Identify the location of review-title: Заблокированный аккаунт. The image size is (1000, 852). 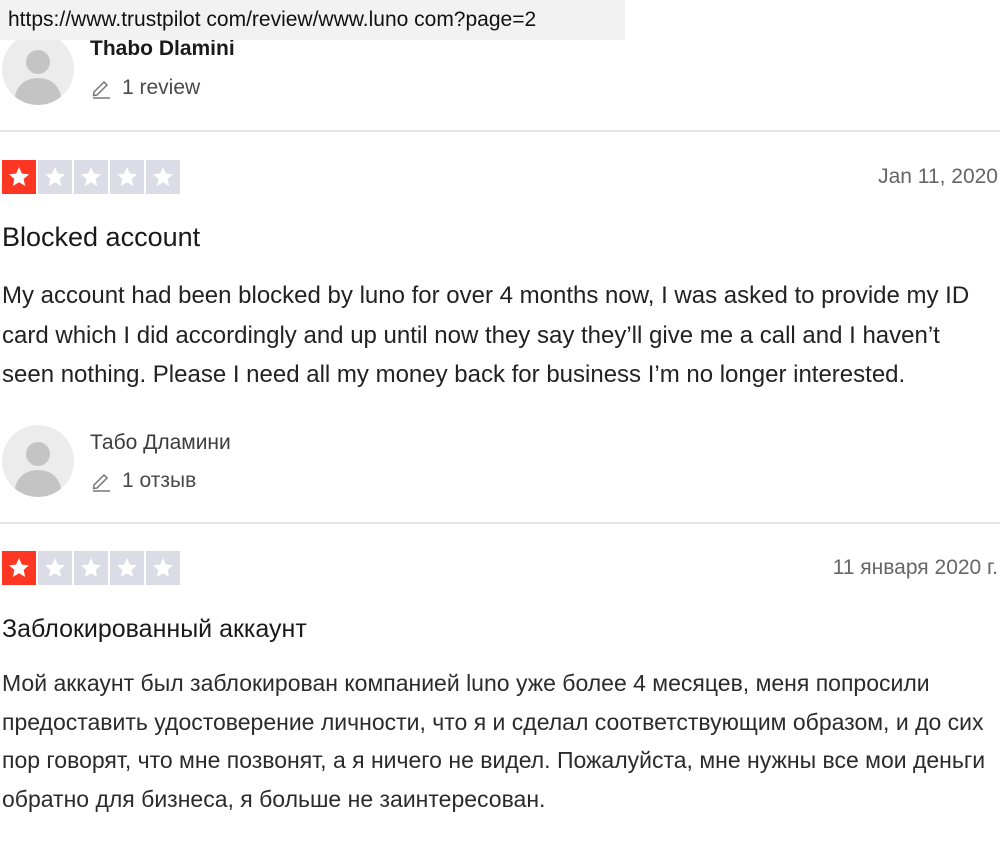
(154, 629).